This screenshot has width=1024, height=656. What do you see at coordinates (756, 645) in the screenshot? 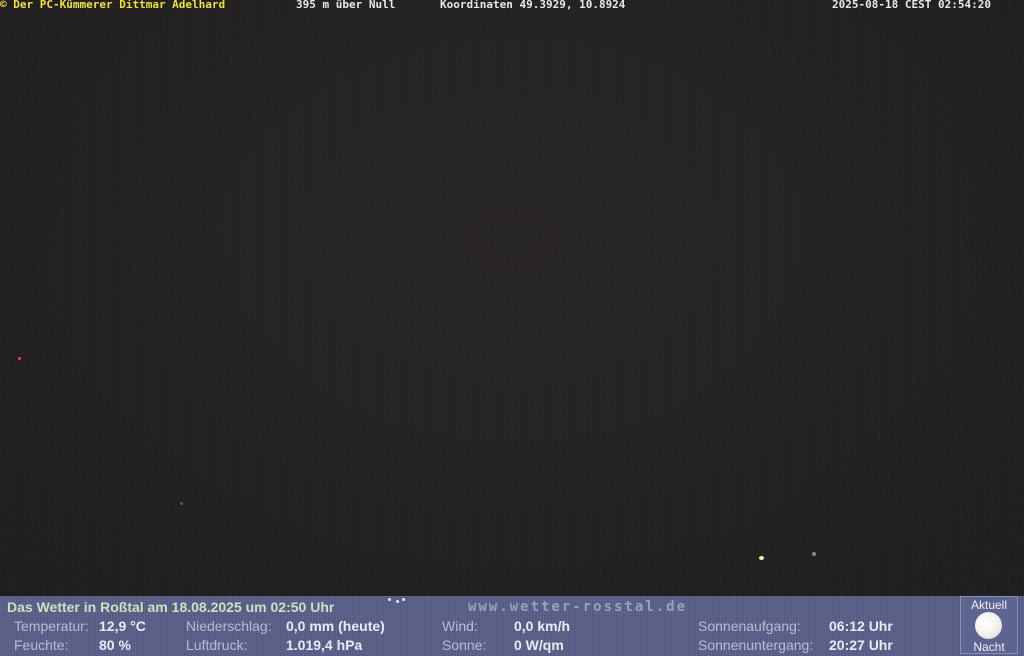
I see `sunset-label: Sonnenuntergang:` at bounding box center [756, 645].